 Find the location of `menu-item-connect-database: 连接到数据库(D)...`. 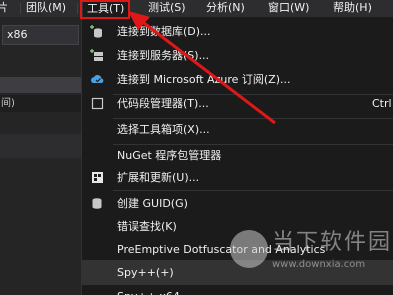

menu-item-connect-database: 连接到数据库(D)... is located at coordinates (237, 31).